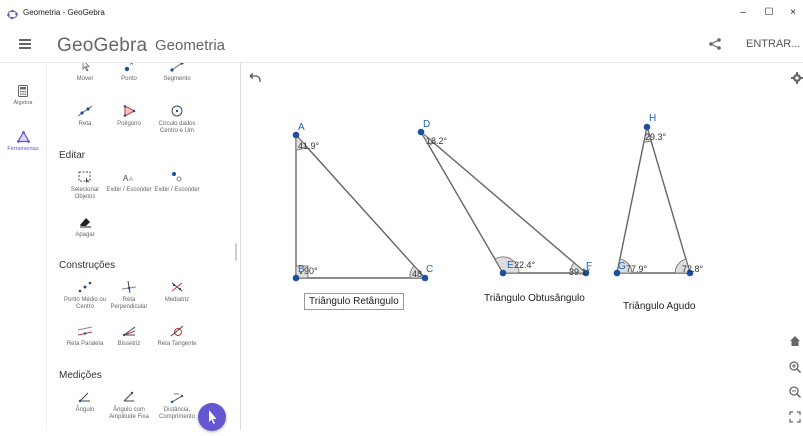  Describe the element at coordinates (177, 79) in the screenshot. I see `tool-label: Segmento` at that location.